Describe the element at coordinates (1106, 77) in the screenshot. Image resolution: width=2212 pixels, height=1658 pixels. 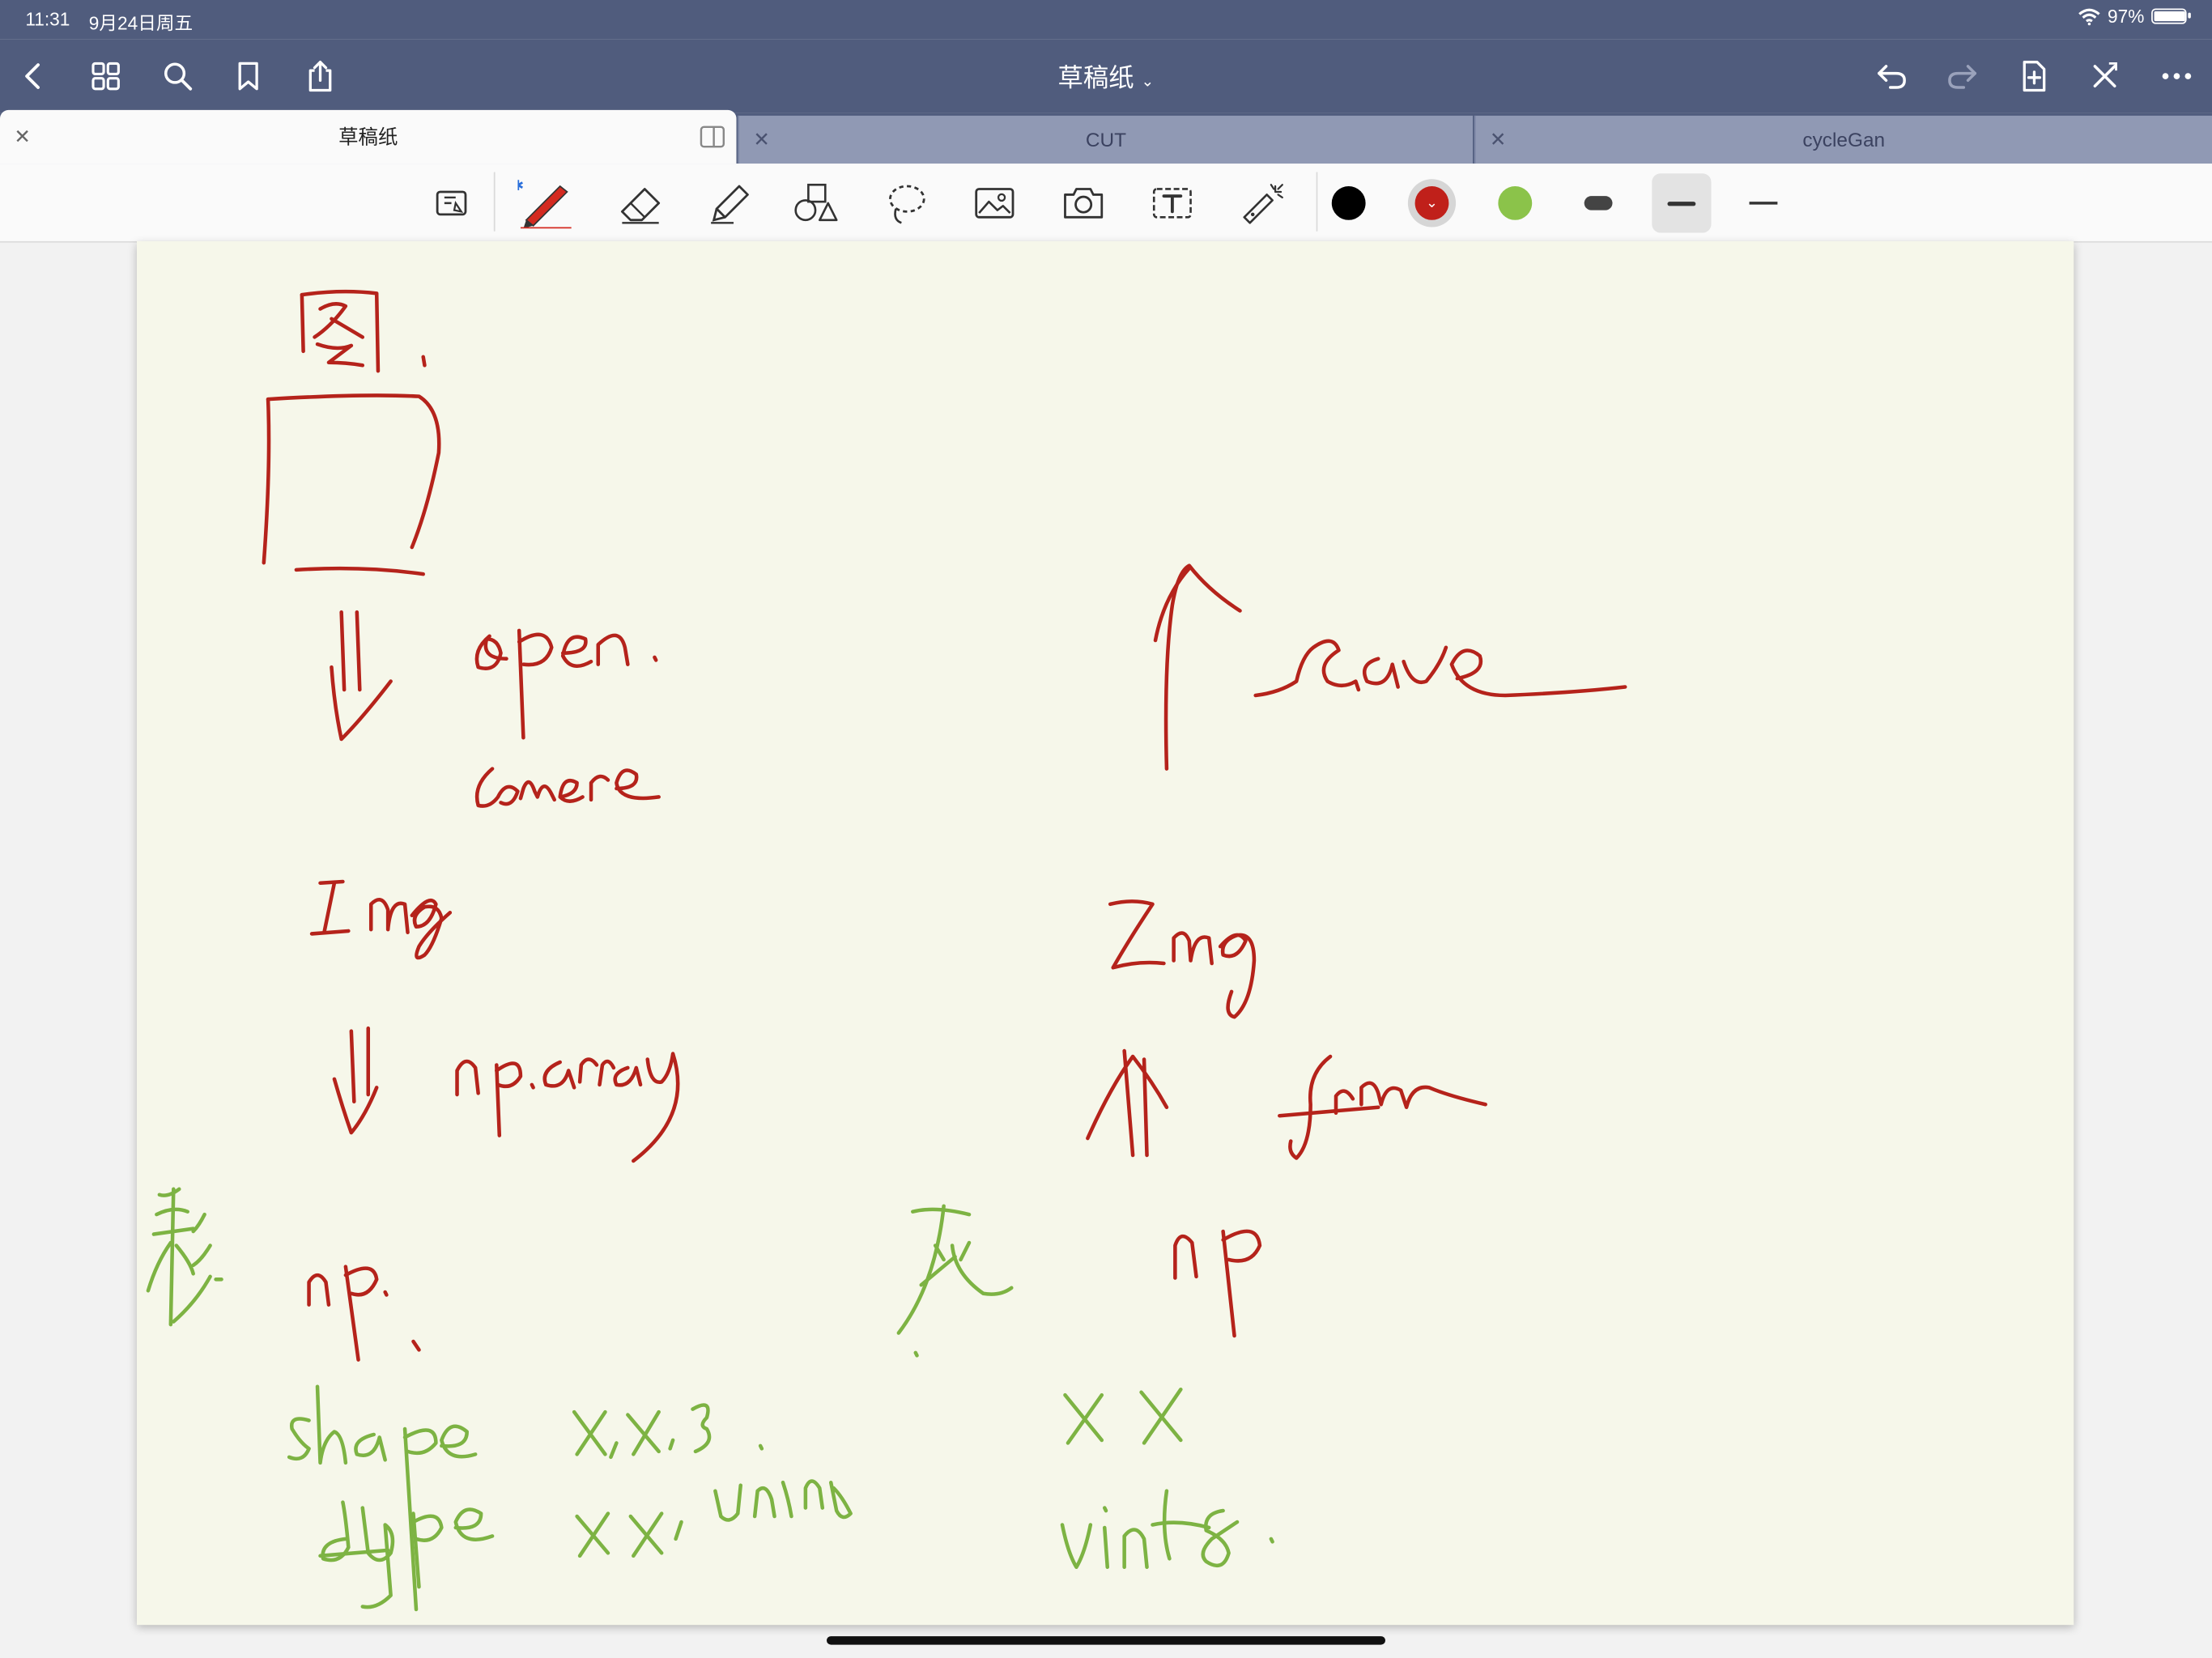
I see `document-title-button: 草稿纸 ⌄` at that location.